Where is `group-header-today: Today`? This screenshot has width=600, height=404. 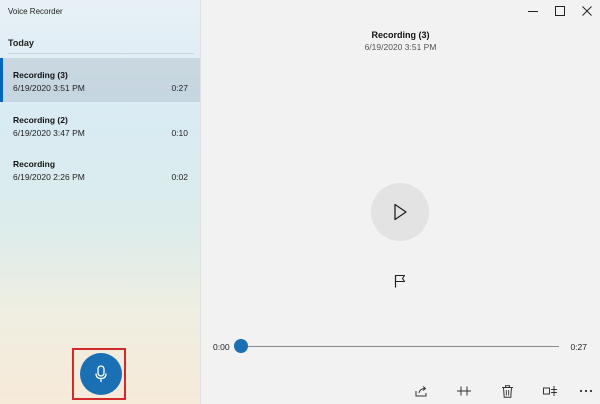 group-header-today: Today is located at coordinates (21, 43).